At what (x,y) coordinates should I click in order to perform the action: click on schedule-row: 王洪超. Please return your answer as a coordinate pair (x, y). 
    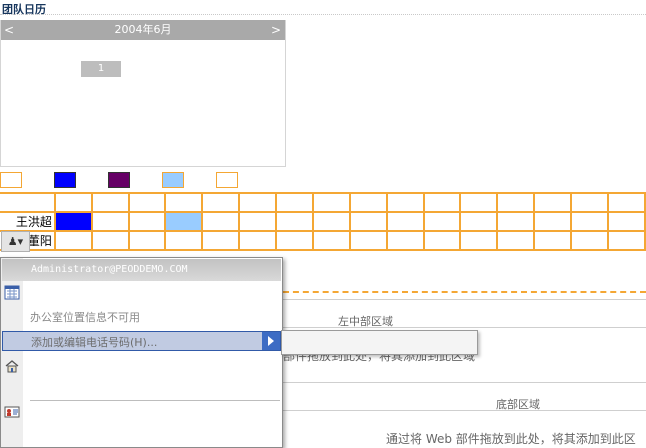
    Looking at the image, I should click on (323, 221).